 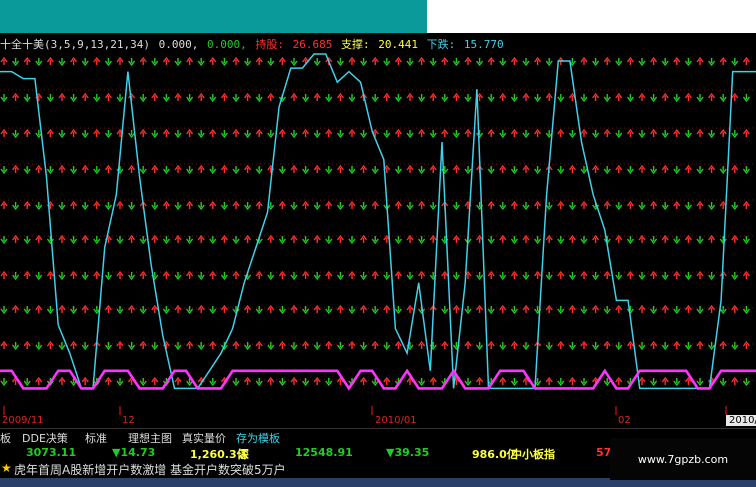 What do you see at coordinates (23, 420) in the screenshot?
I see `axis-label: 2009/11` at bounding box center [23, 420].